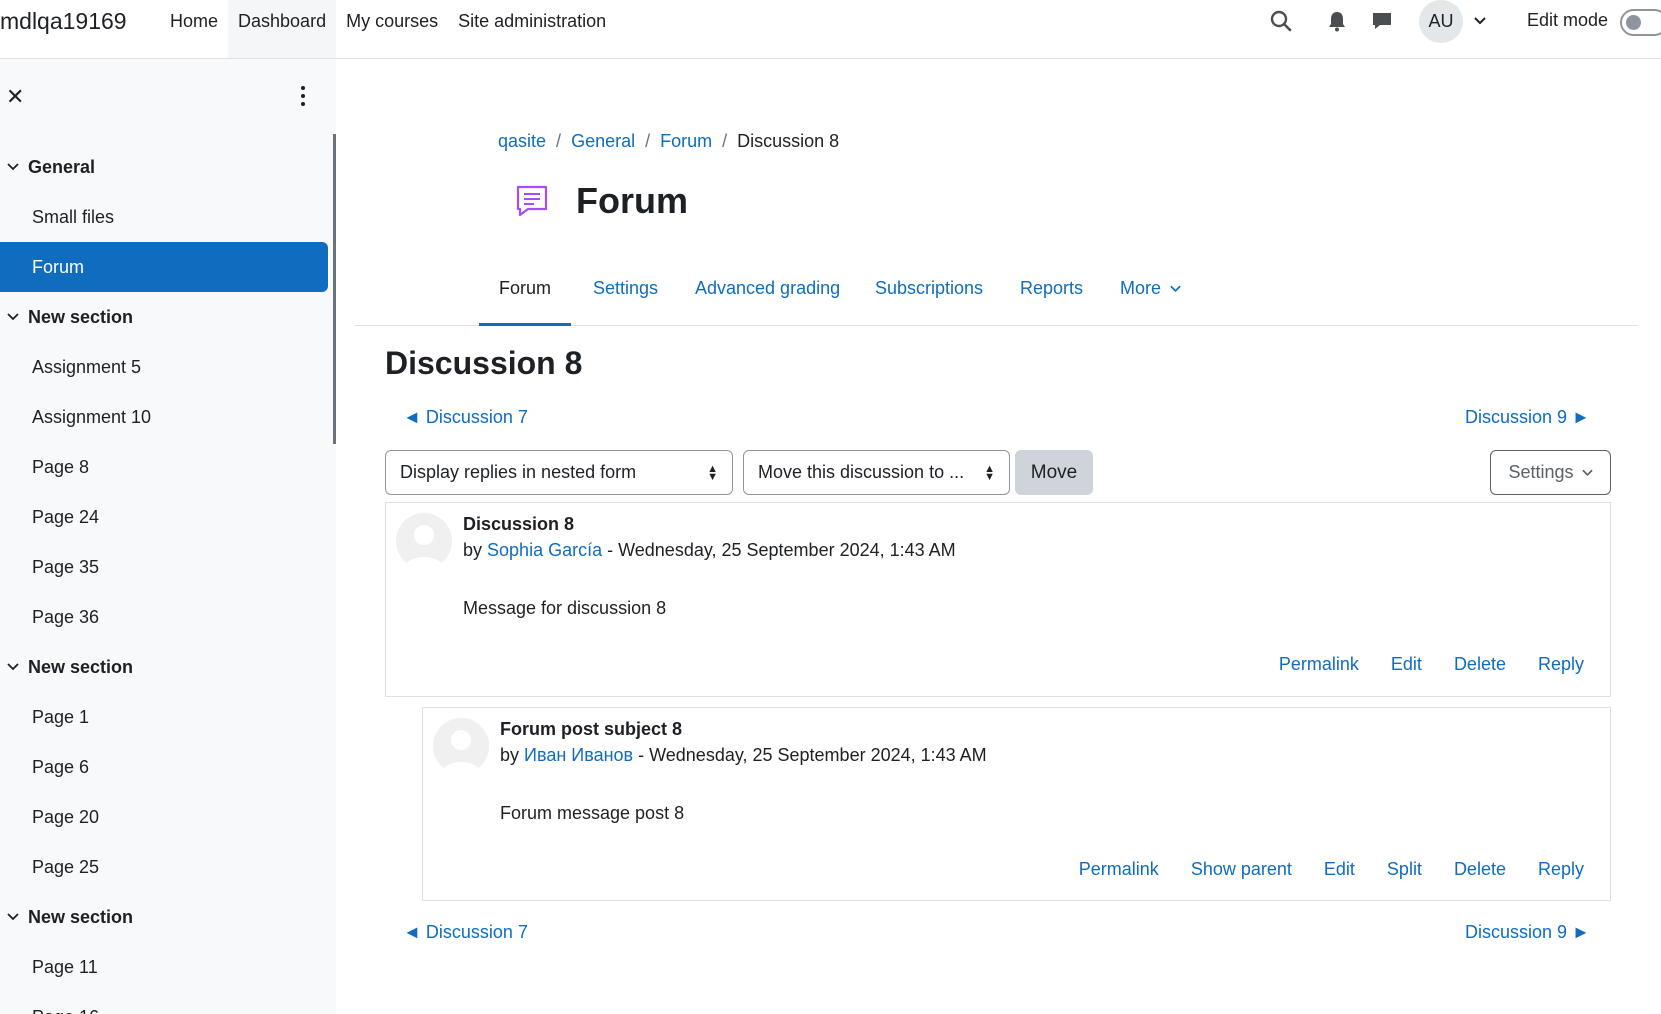  Describe the element at coordinates (929, 292) in the screenshot. I see `tab-subscriptions: Subscriptions` at that location.